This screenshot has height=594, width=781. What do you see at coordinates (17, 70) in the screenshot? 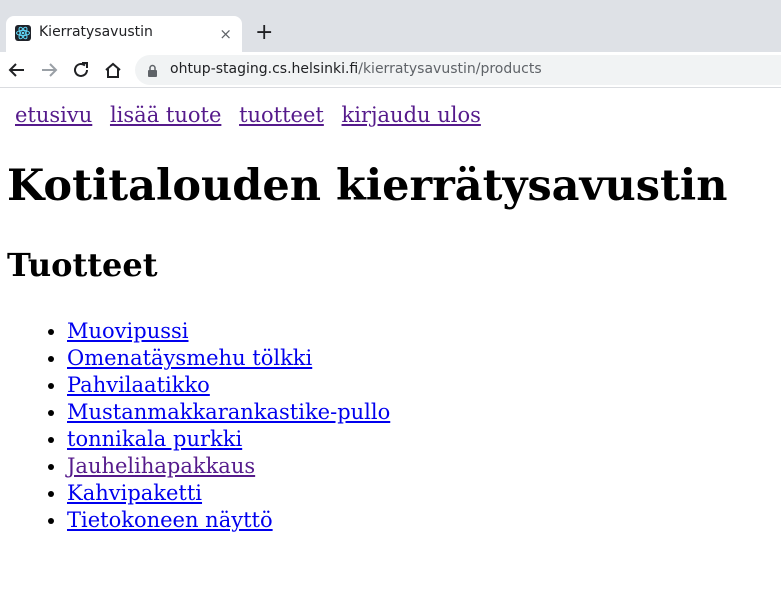
I see `back-icon` at bounding box center [17, 70].